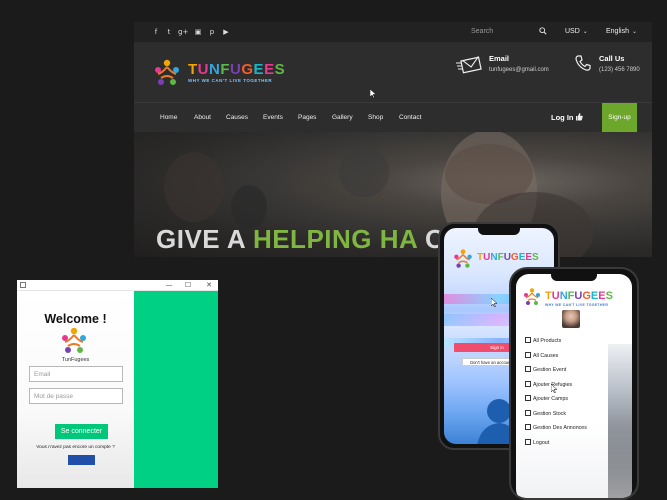 The width and height of the screenshot is (667, 500). I want to click on menu-item-all-products: All Products, so click(565, 341).